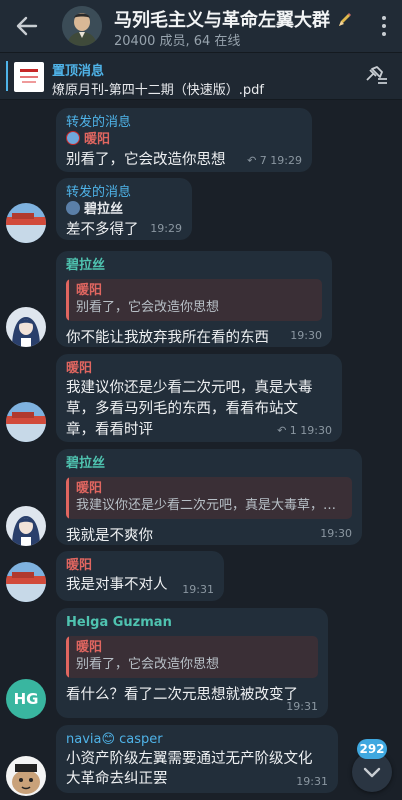 This screenshot has height=800, width=402. What do you see at coordinates (26, 699) in the screenshot?
I see `avatar-helga-guzman: HG` at bounding box center [26, 699].